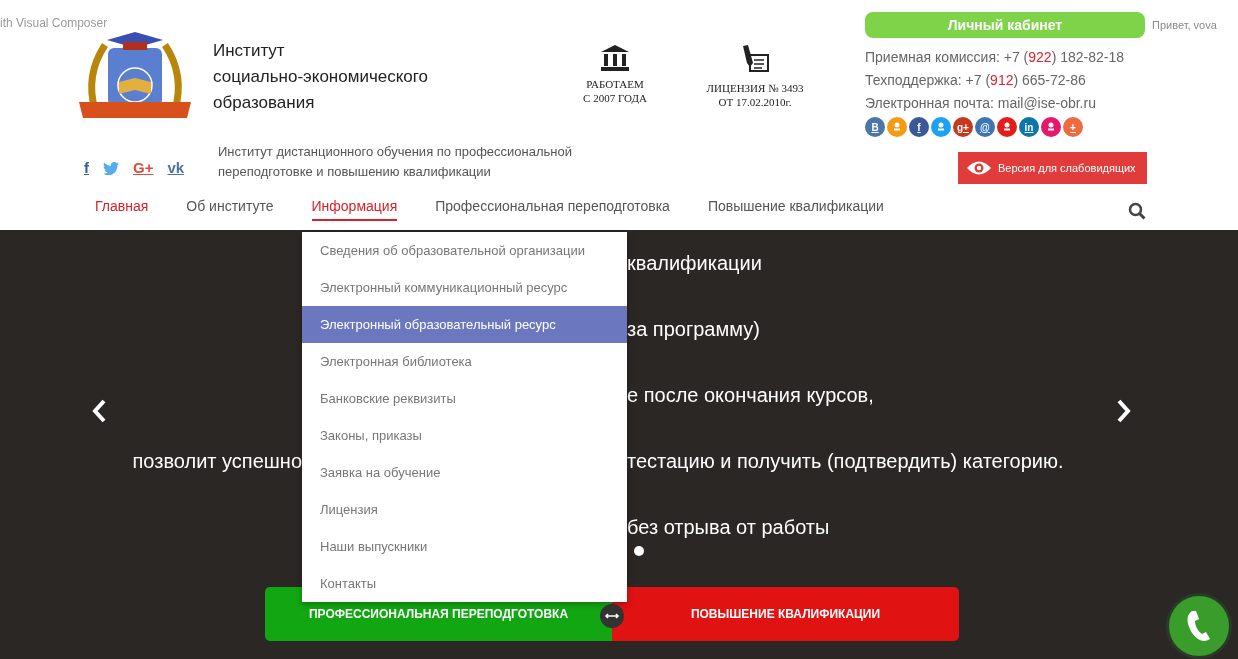 This screenshot has height=659, width=1238. I want to click on dropdown-item: Заявка на обучение, so click(464, 472).